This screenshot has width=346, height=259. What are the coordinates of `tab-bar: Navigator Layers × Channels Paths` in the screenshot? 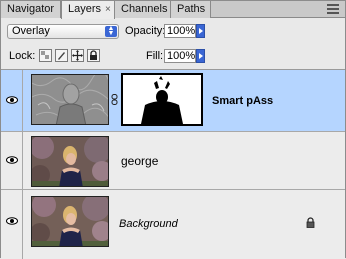 It's located at (173, 10).